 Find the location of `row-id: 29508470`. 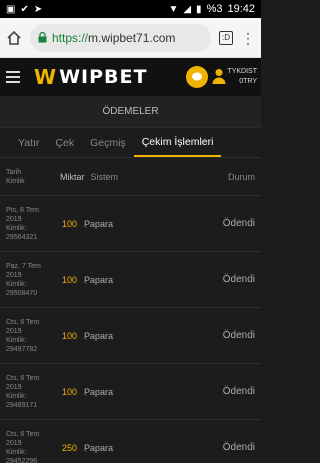

row-id: 29508470 is located at coordinates (22, 293).